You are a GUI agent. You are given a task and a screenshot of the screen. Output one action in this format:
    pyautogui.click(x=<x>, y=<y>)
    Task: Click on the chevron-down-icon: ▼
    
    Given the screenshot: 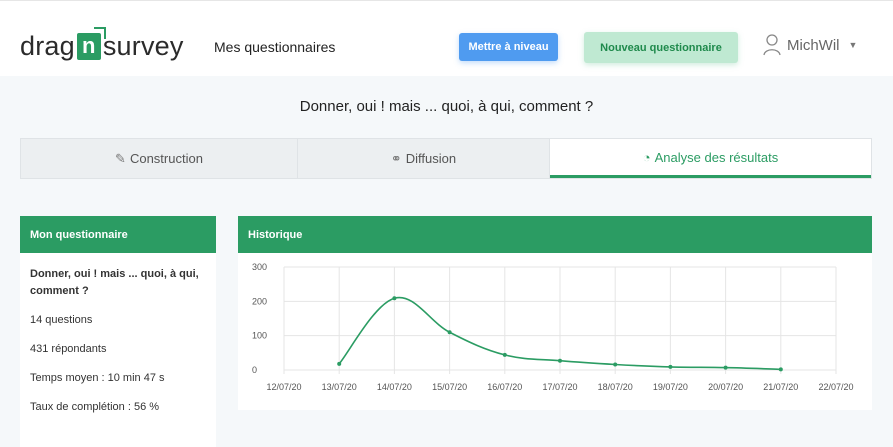 What is the action you would take?
    pyautogui.click(x=853, y=45)
    